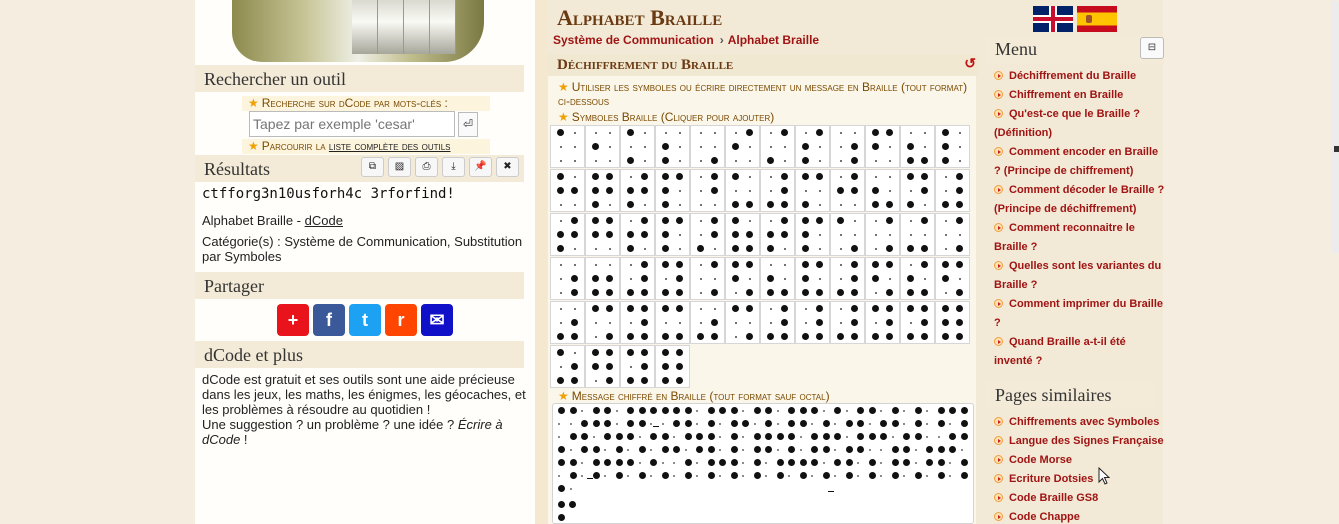  I want to click on facebook-icon: f, so click(329, 320).